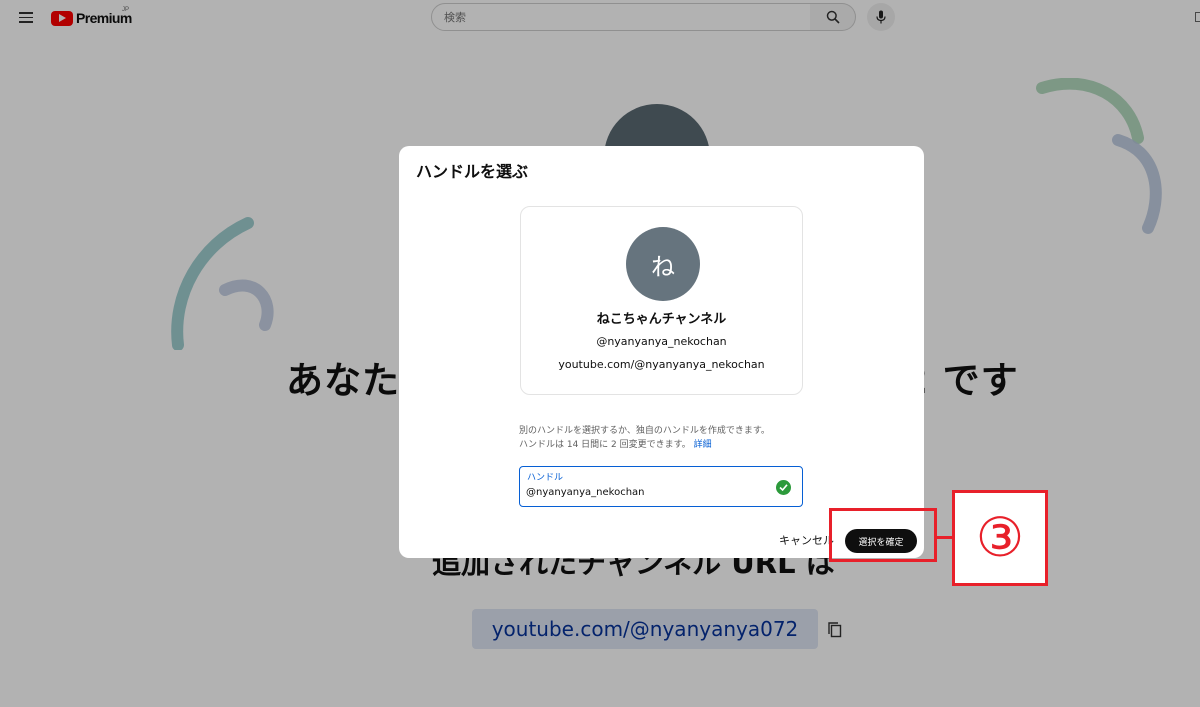 This screenshot has height=707, width=1200. Describe the element at coordinates (545, 478) in the screenshot. I see `handle-field-label: ハンドル` at that location.